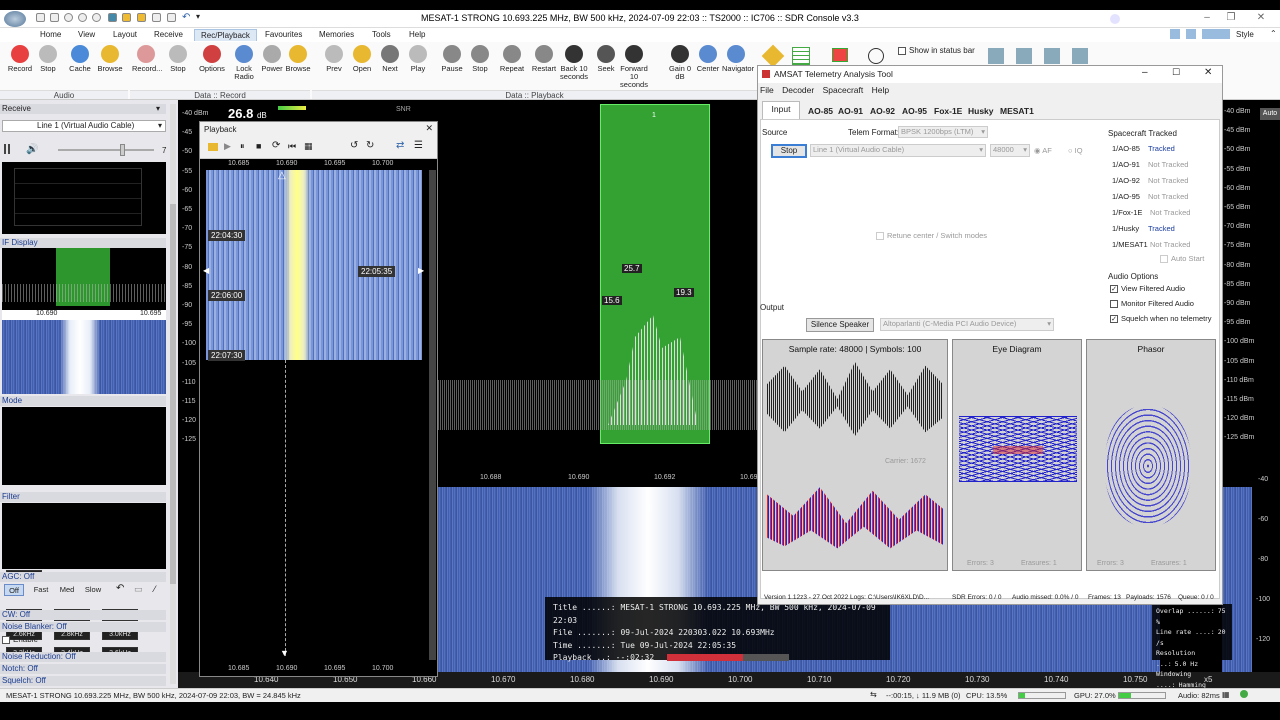 The width and height of the screenshot is (1280, 720). I want to click on menu-file: File, so click(767, 90).